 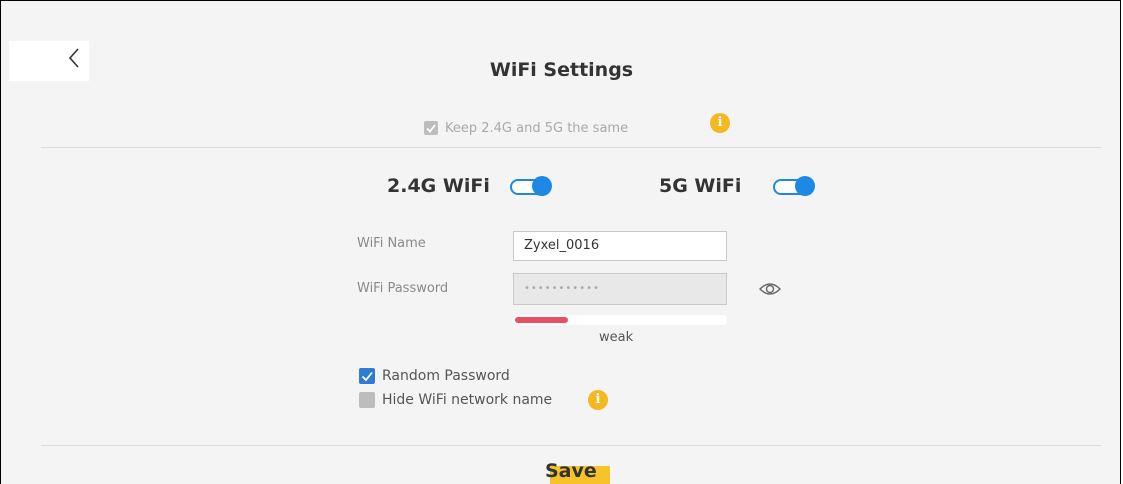 What do you see at coordinates (700, 186) in the screenshot?
I see `band-5g-label: 5G WiFi` at bounding box center [700, 186].